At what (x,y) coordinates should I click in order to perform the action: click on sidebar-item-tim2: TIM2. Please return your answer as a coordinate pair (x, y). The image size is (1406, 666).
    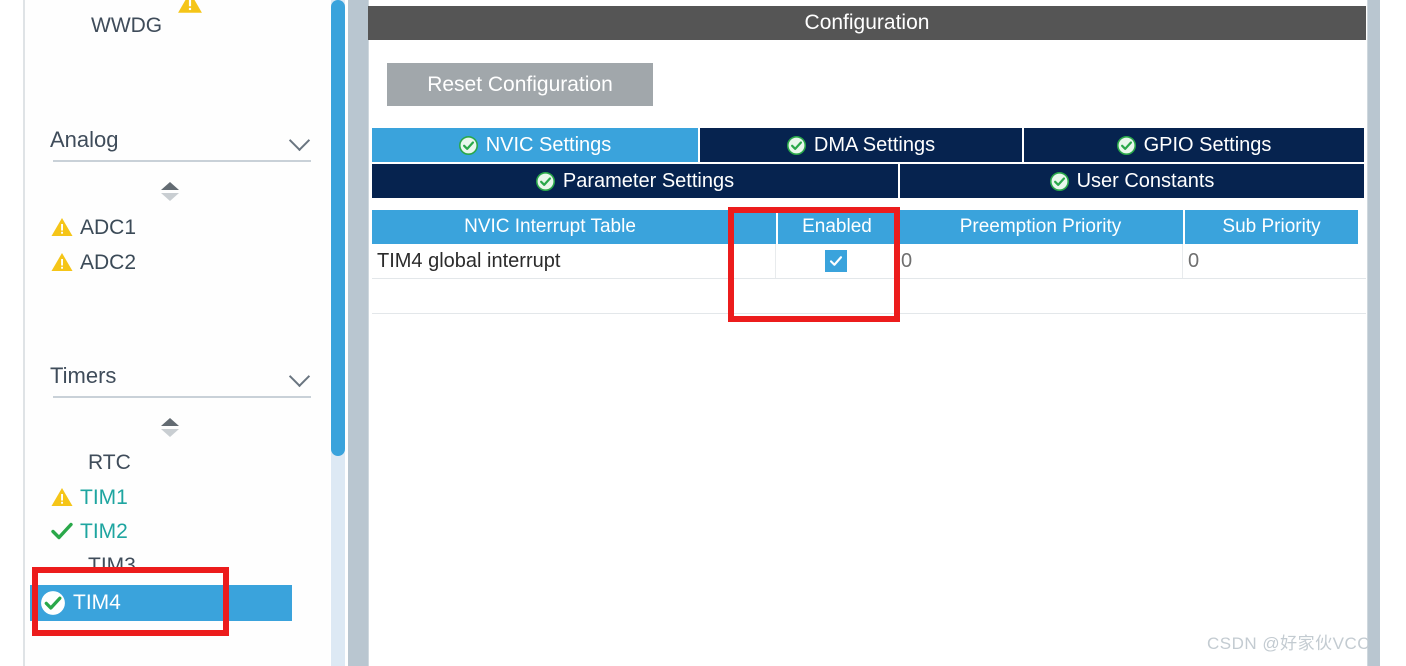
    Looking at the image, I should click on (89, 532).